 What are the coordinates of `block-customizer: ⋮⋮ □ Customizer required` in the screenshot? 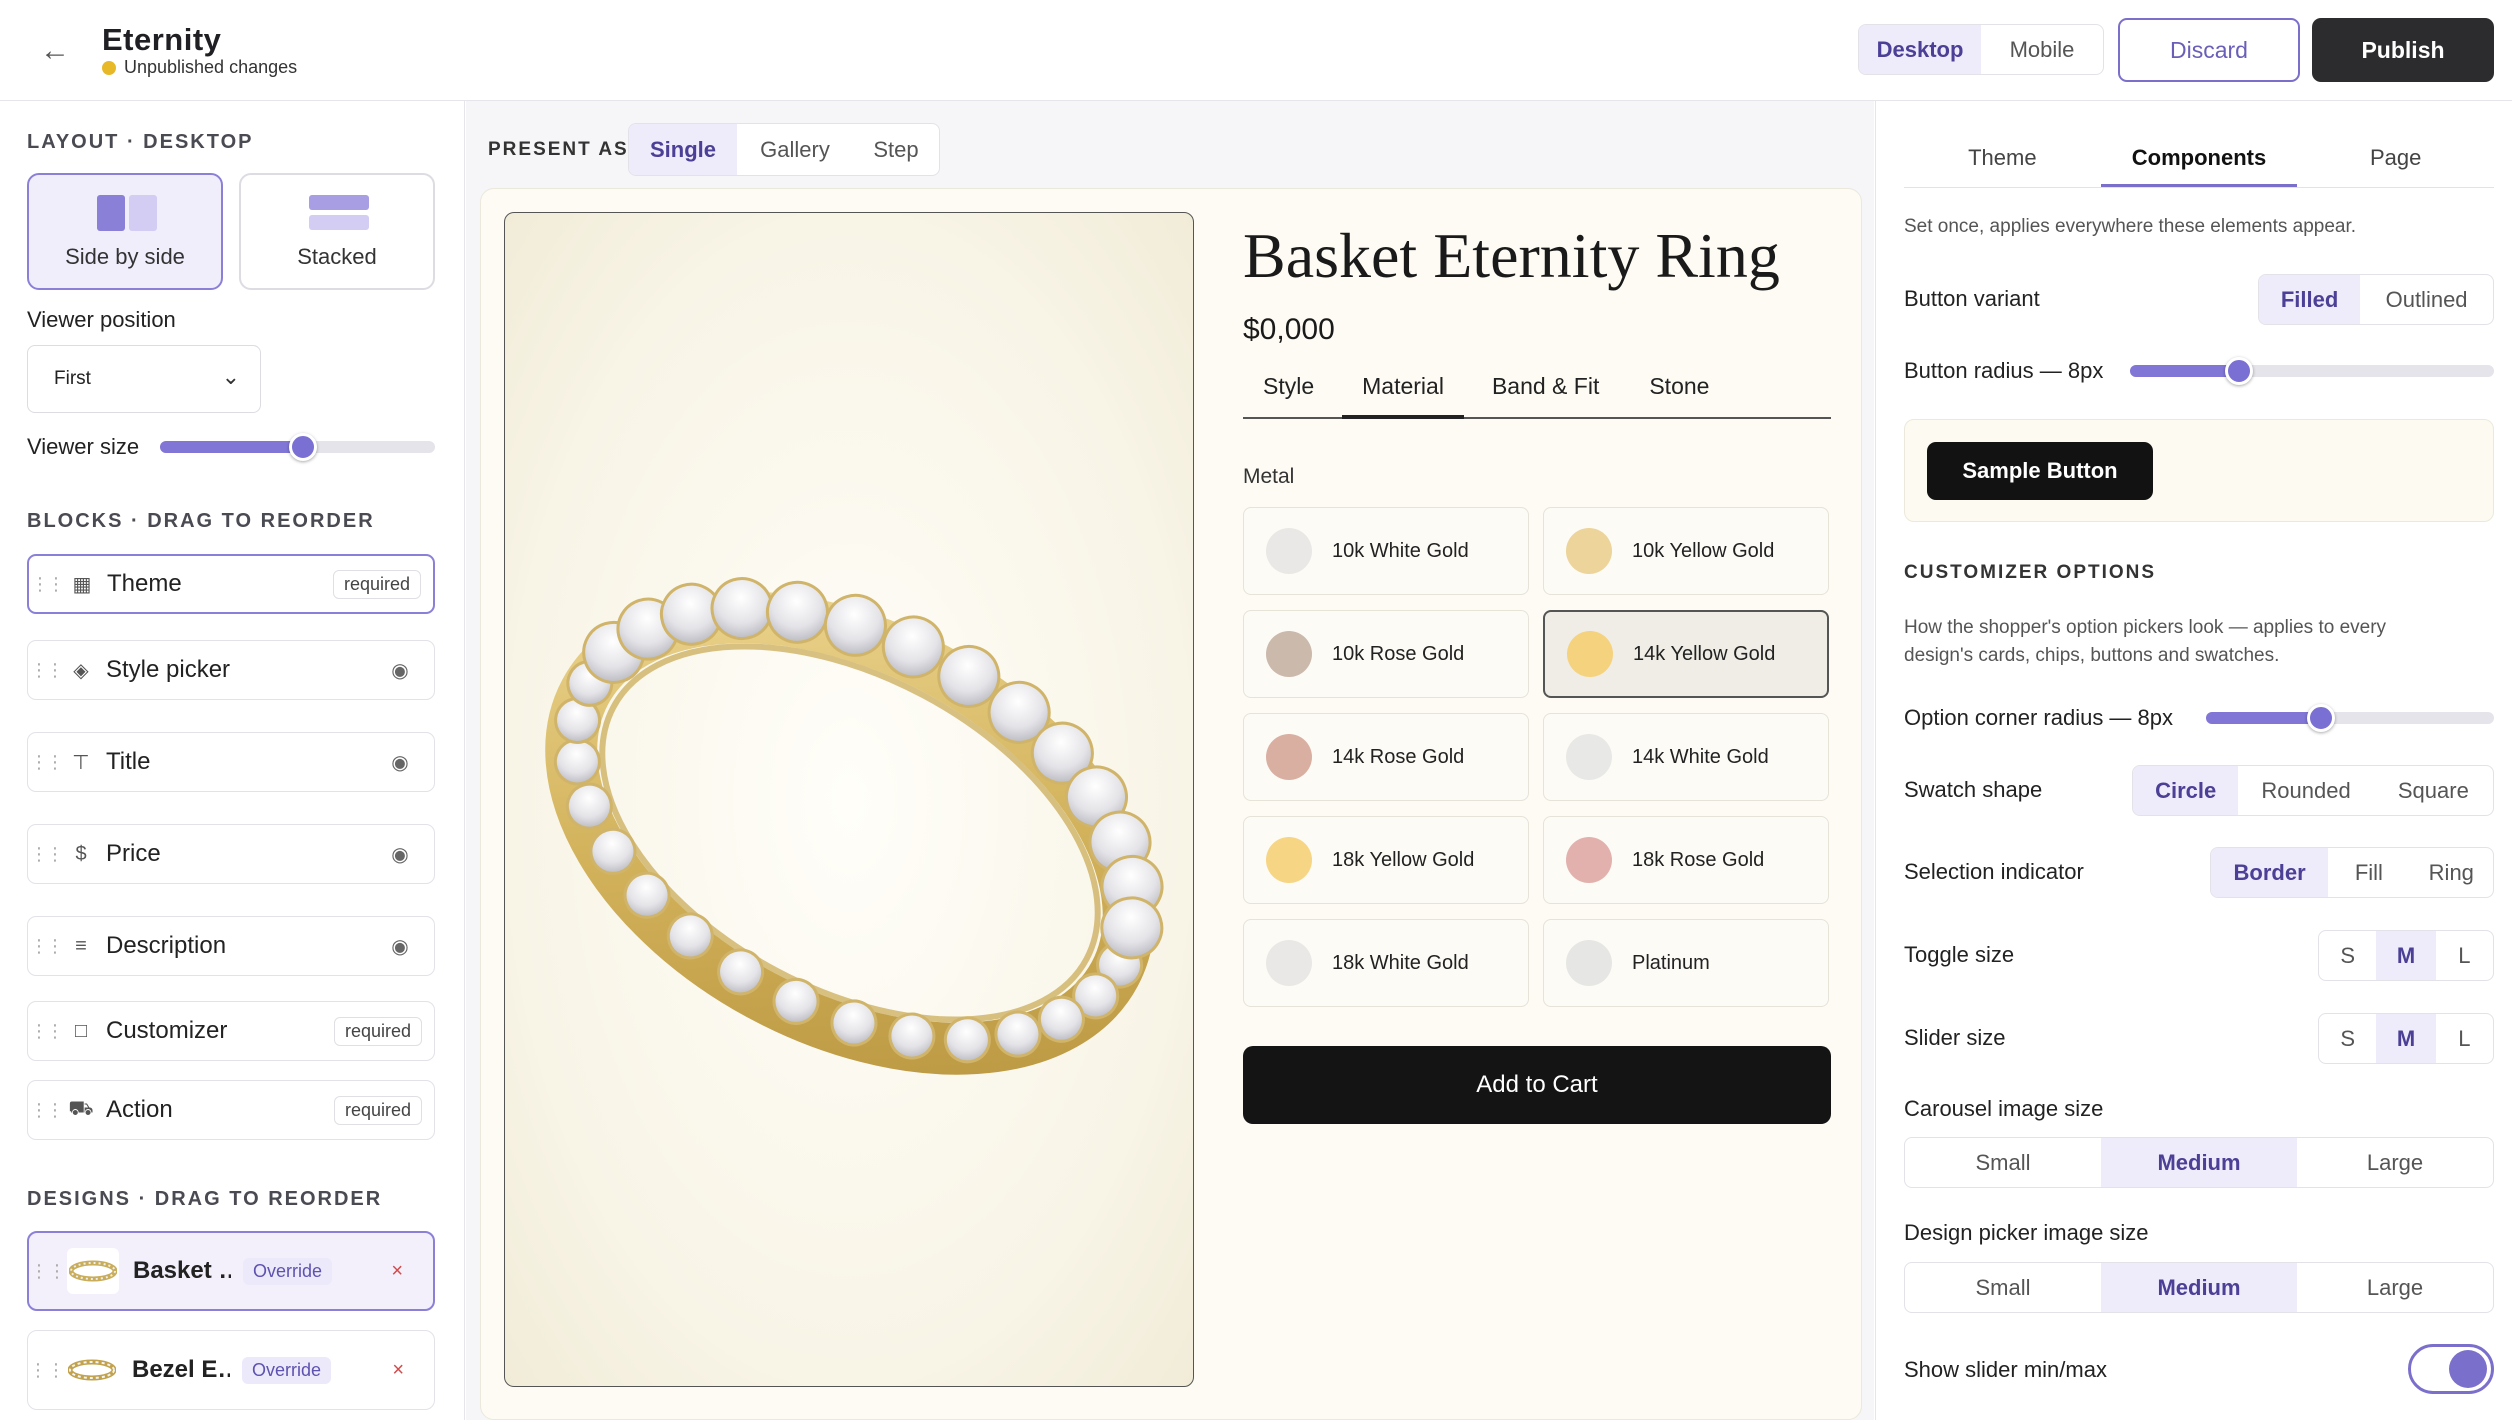 It's located at (231, 1031).